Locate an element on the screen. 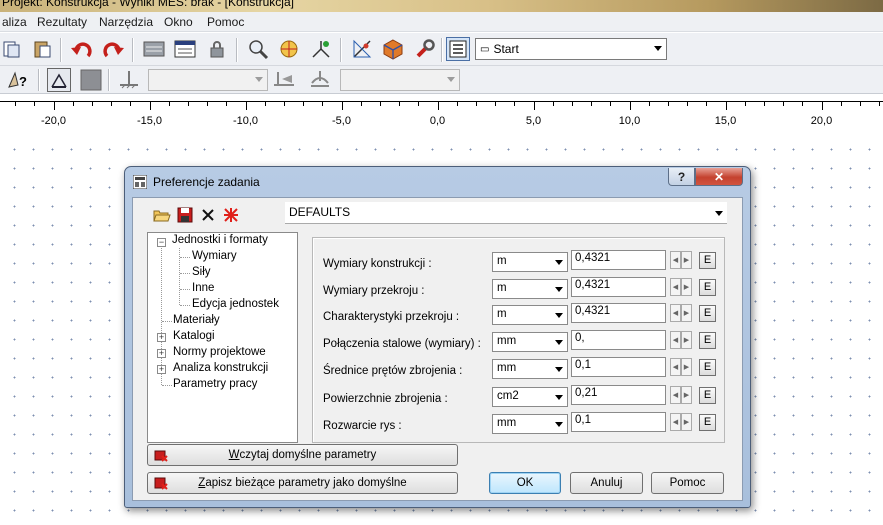  window-icon is located at coordinates (59, 80).